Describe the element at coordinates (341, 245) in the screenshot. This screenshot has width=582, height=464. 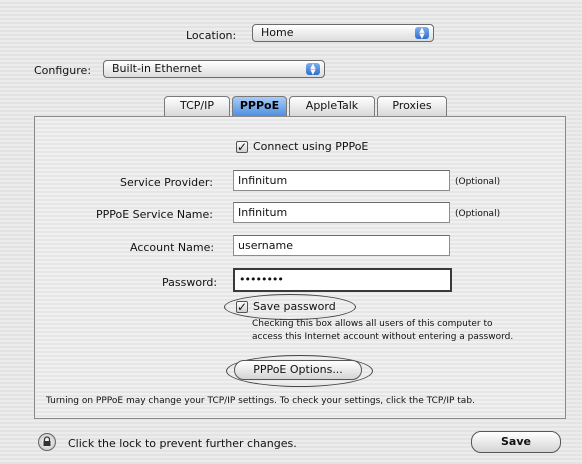
I see `account-name-field: username` at that location.